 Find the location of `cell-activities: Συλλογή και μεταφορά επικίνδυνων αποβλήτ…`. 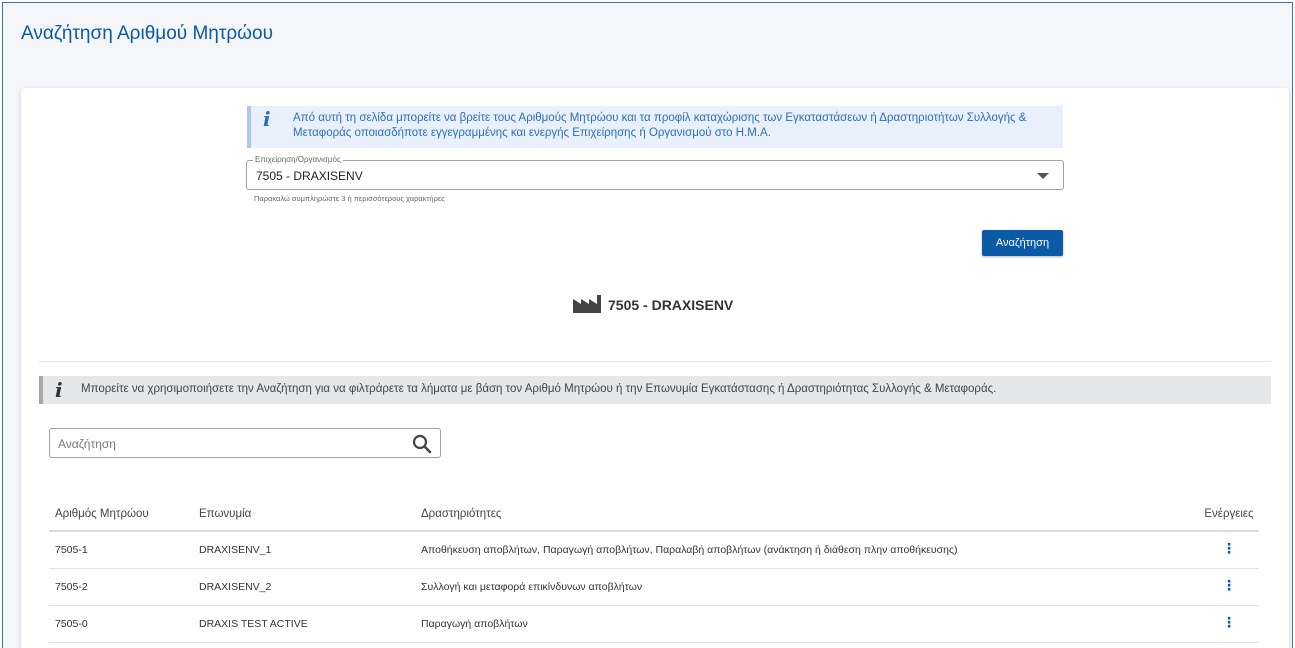

cell-activities: Συλλογή και μεταφορά επικίνδυνων αποβλήτ… is located at coordinates (807, 587).